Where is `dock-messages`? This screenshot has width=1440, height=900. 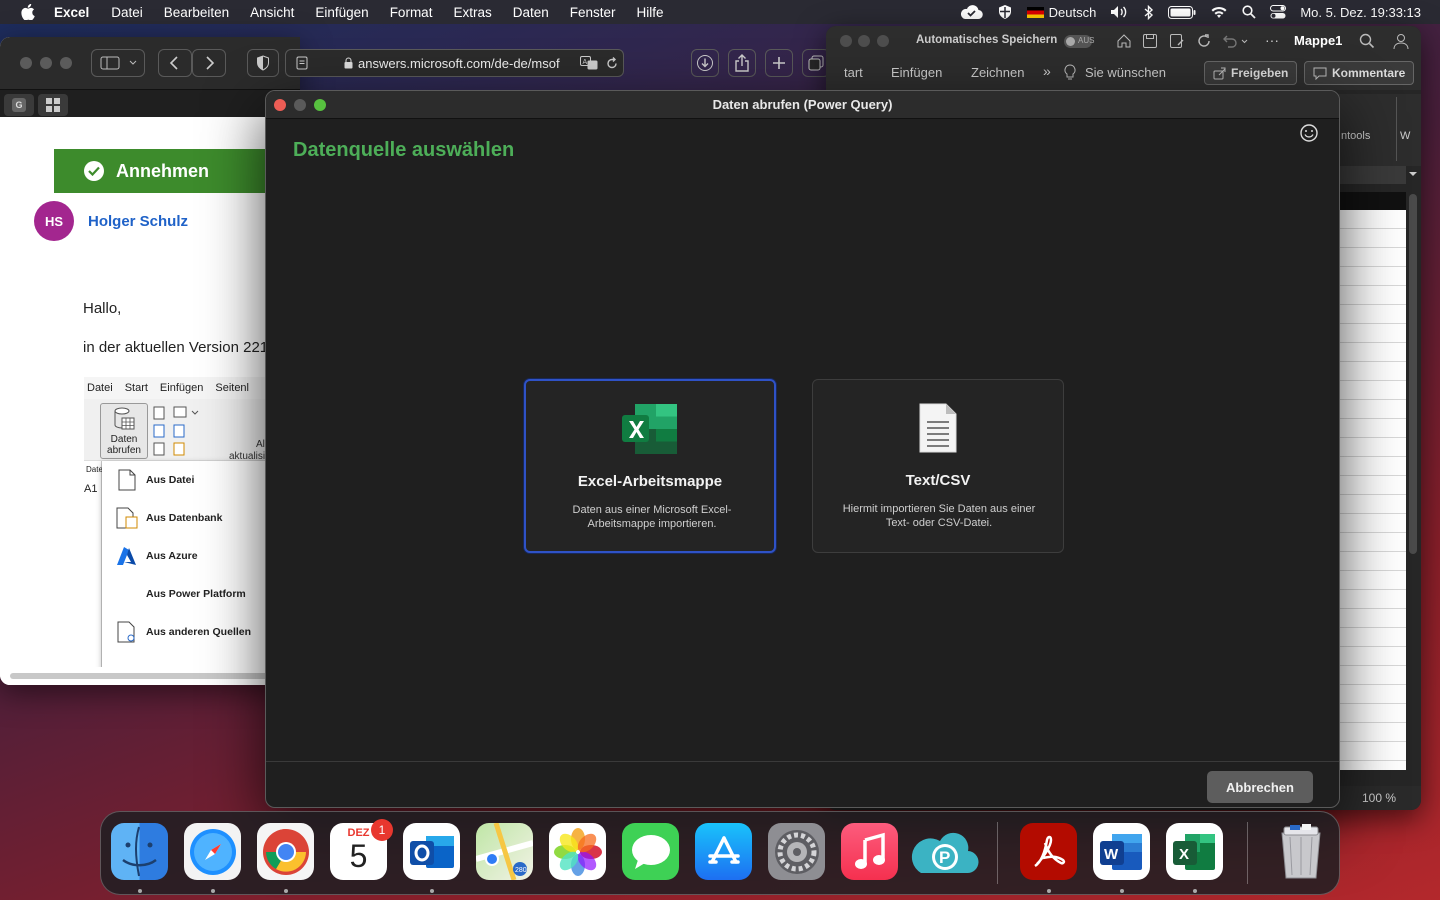 dock-messages is located at coordinates (650, 851).